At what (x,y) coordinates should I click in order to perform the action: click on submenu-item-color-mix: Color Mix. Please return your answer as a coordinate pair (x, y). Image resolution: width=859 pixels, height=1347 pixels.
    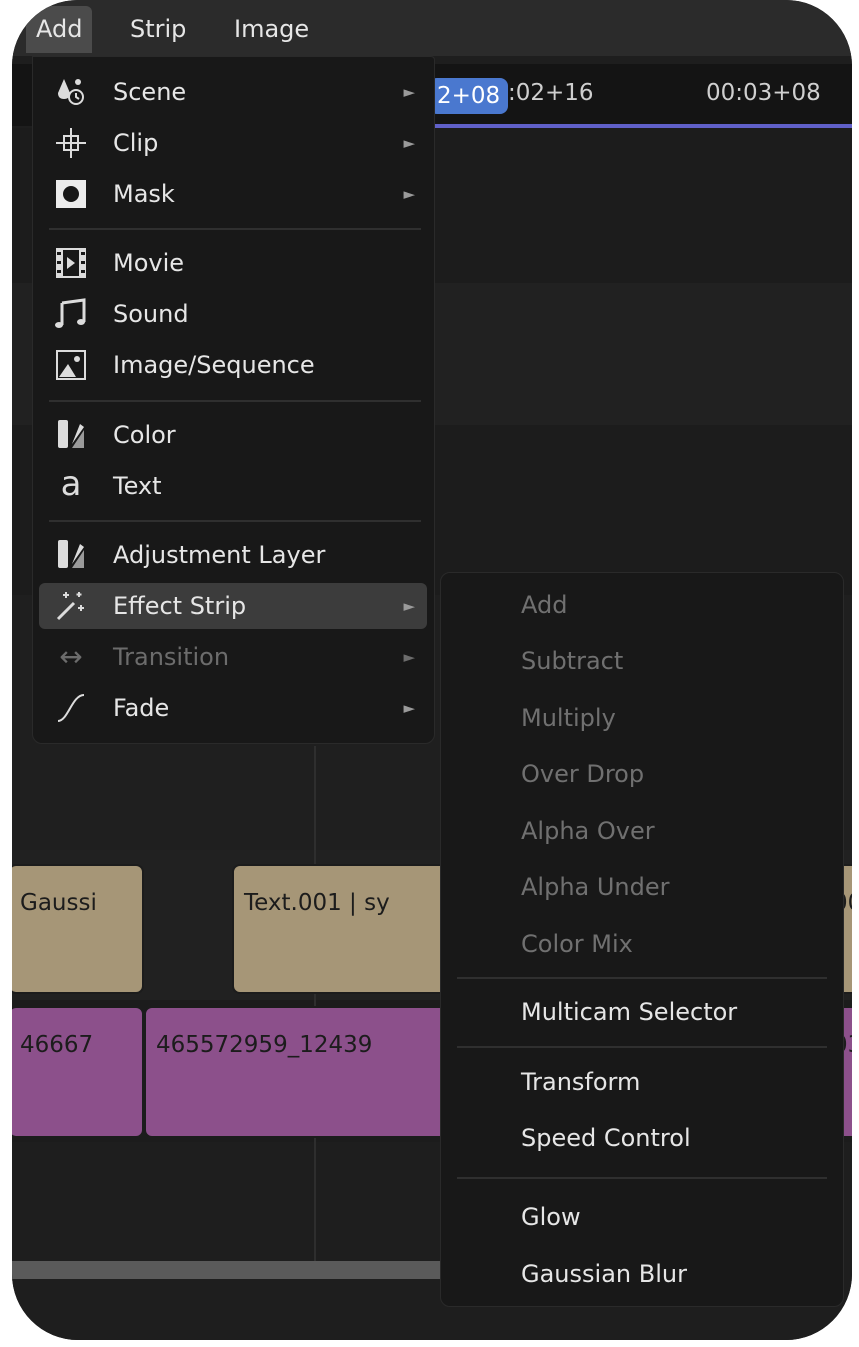
    Looking at the image, I should click on (577, 944).